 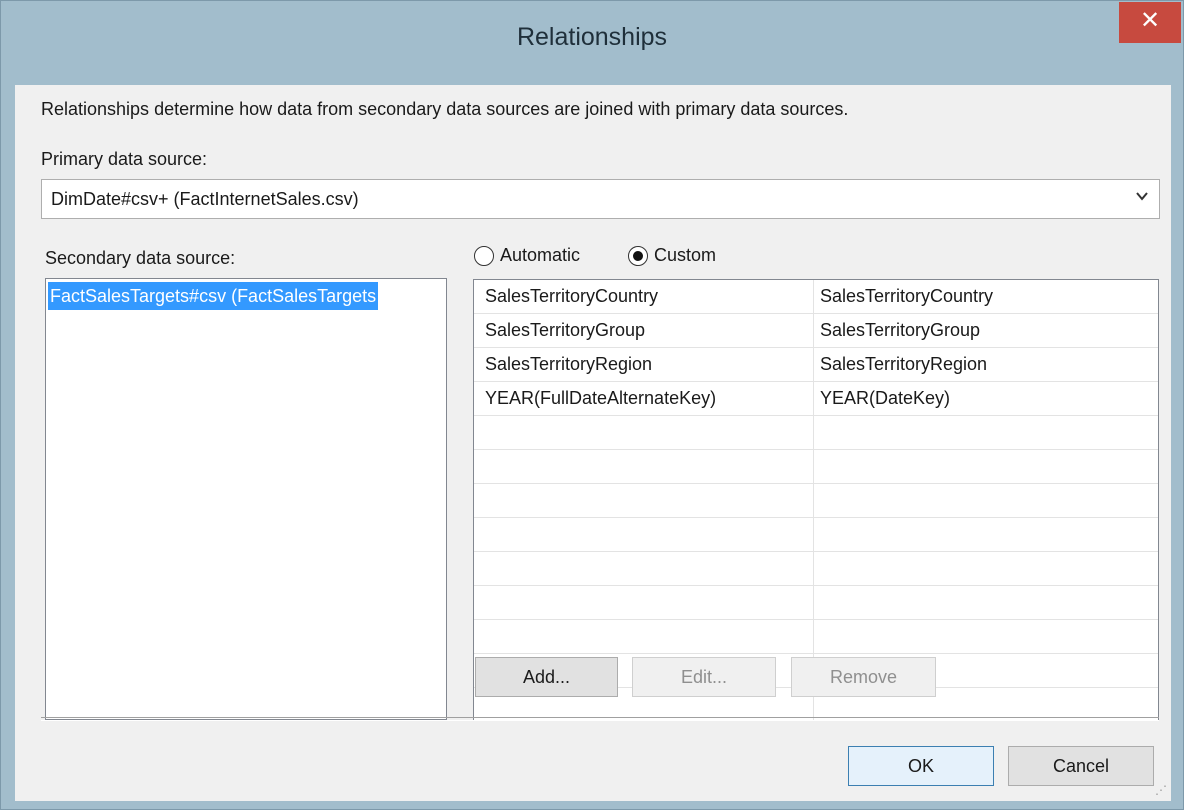 I want to click on primary-source-value: DimDate#csv+ (FactInternetSales.csv), so click(x=205, y=199).